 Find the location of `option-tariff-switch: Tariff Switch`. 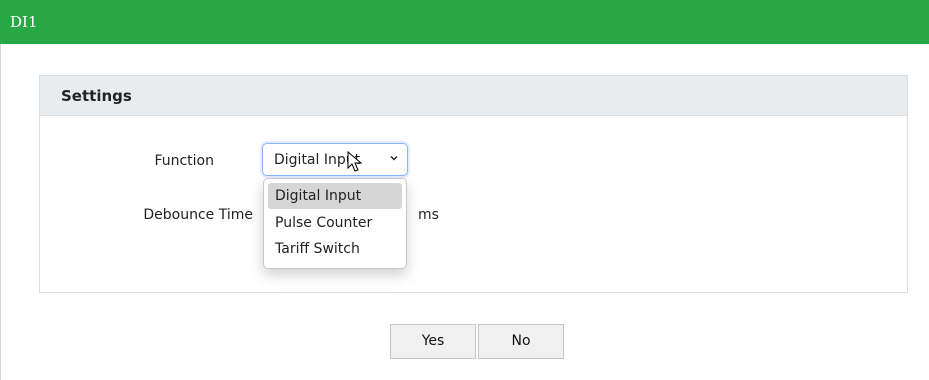

option-tariff-switch: Tariff Switch is located at coordinates (335, 249).